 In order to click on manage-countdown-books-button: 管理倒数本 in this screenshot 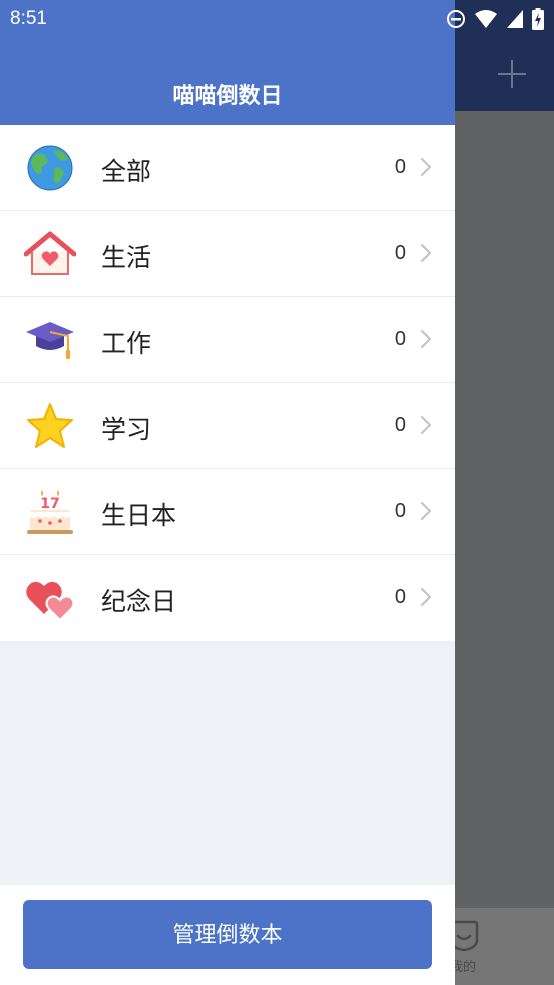, I will do `click(227, 934)`.